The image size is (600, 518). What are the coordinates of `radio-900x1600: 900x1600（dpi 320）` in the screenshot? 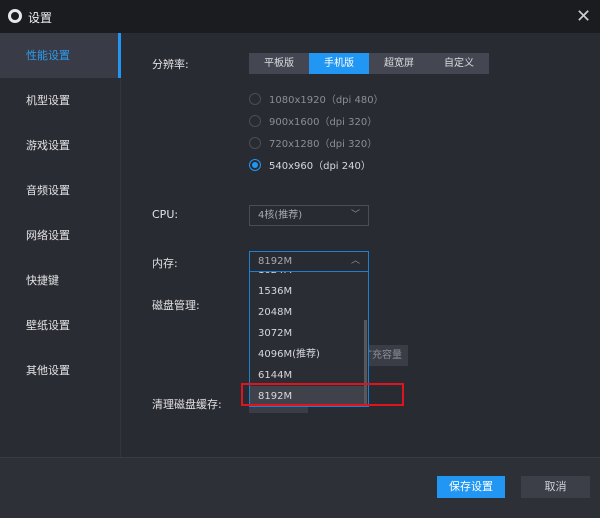 It's located at (313, 120).